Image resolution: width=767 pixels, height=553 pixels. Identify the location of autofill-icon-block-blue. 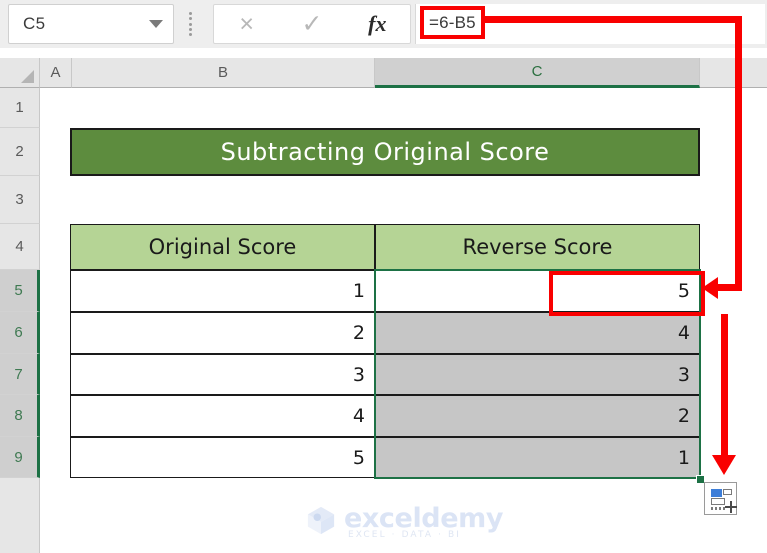
(716, 493).